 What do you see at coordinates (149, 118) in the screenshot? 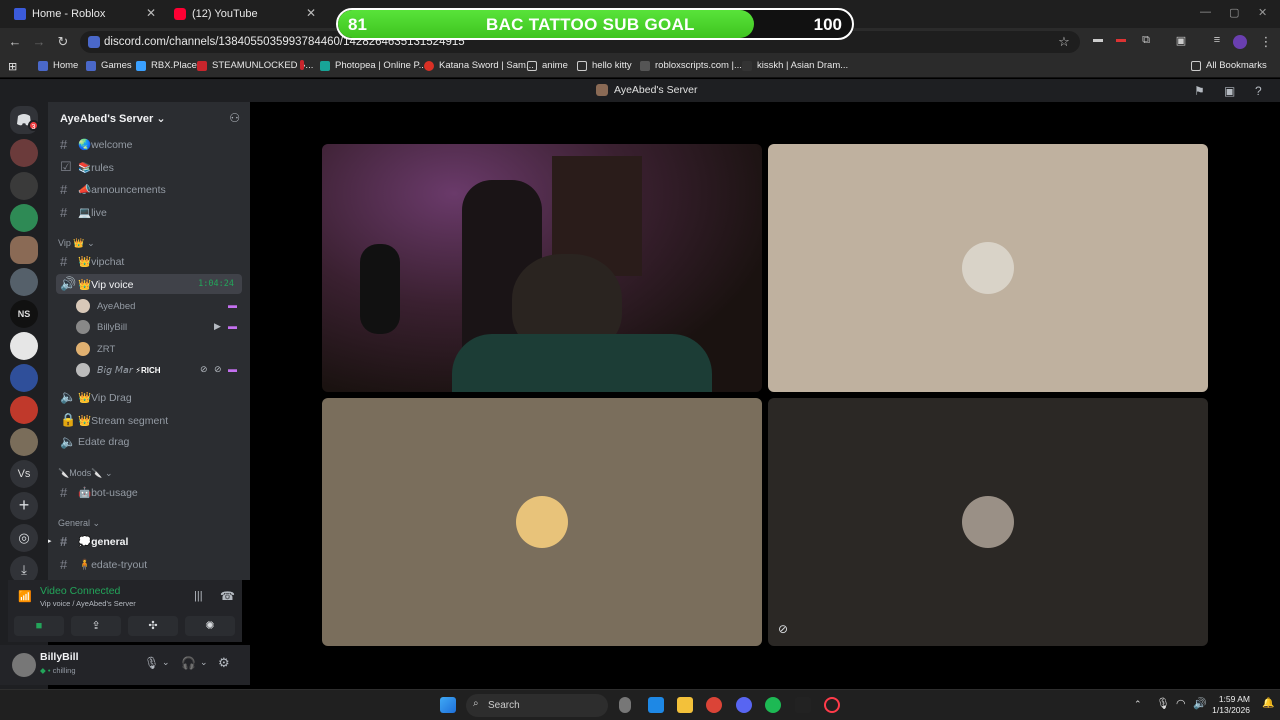
I see `server-header: AyeAbed's Server ⌄ ⚇` at bounding box center [149, 118].